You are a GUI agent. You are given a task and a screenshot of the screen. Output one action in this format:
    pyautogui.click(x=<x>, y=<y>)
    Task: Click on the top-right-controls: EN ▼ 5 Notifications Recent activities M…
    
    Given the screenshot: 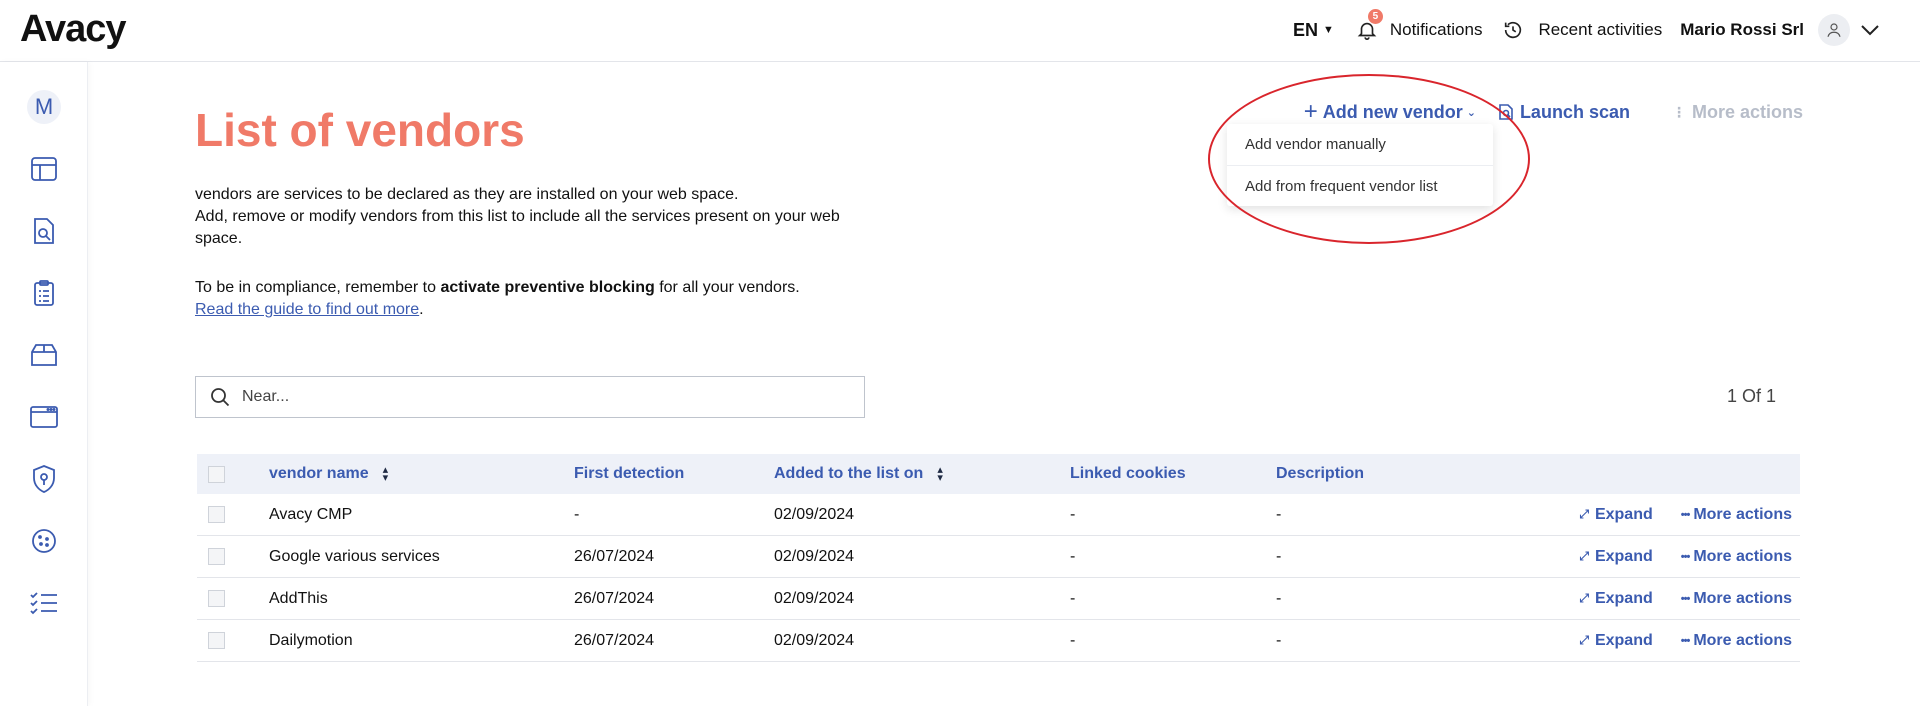 What is the action you would take?
    pyautogui.click(x=1586, y=30)
    